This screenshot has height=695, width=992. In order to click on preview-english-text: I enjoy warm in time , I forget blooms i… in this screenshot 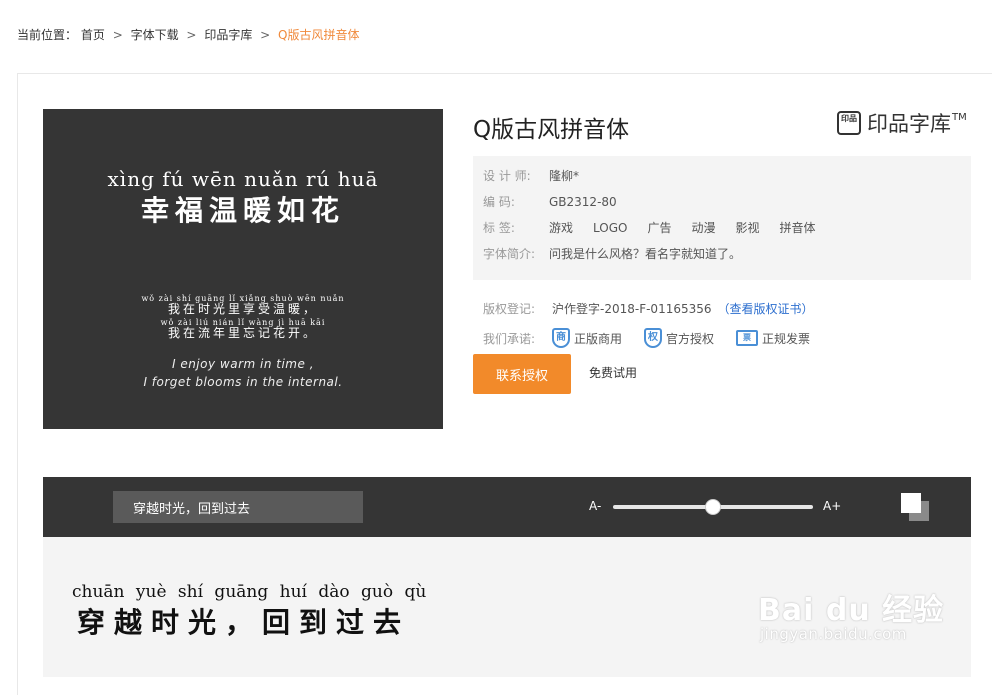, I will do `click(243, 373)`.